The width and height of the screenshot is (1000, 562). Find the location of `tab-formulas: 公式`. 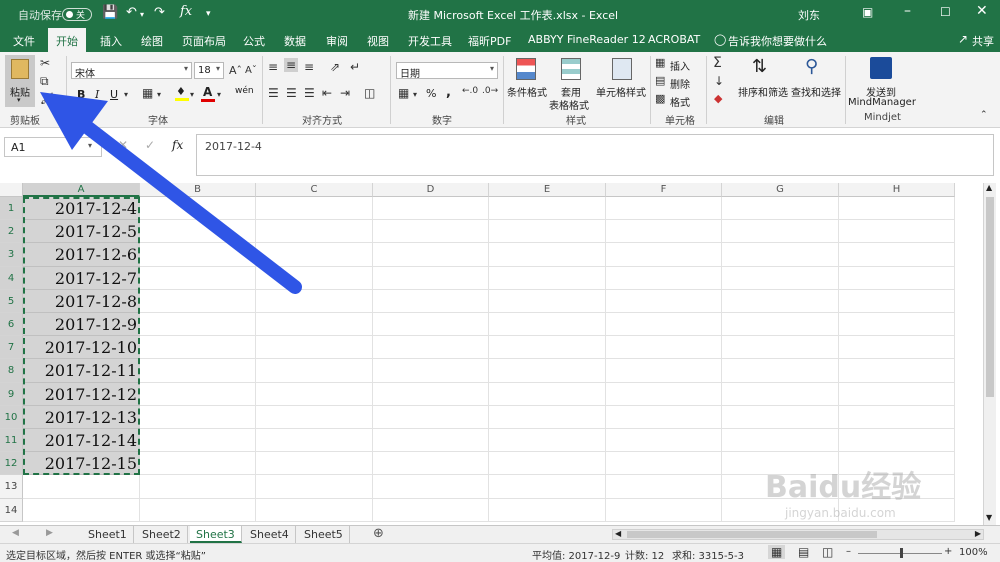

tab-formulas: 公式 is located at coordinates (254, 41).